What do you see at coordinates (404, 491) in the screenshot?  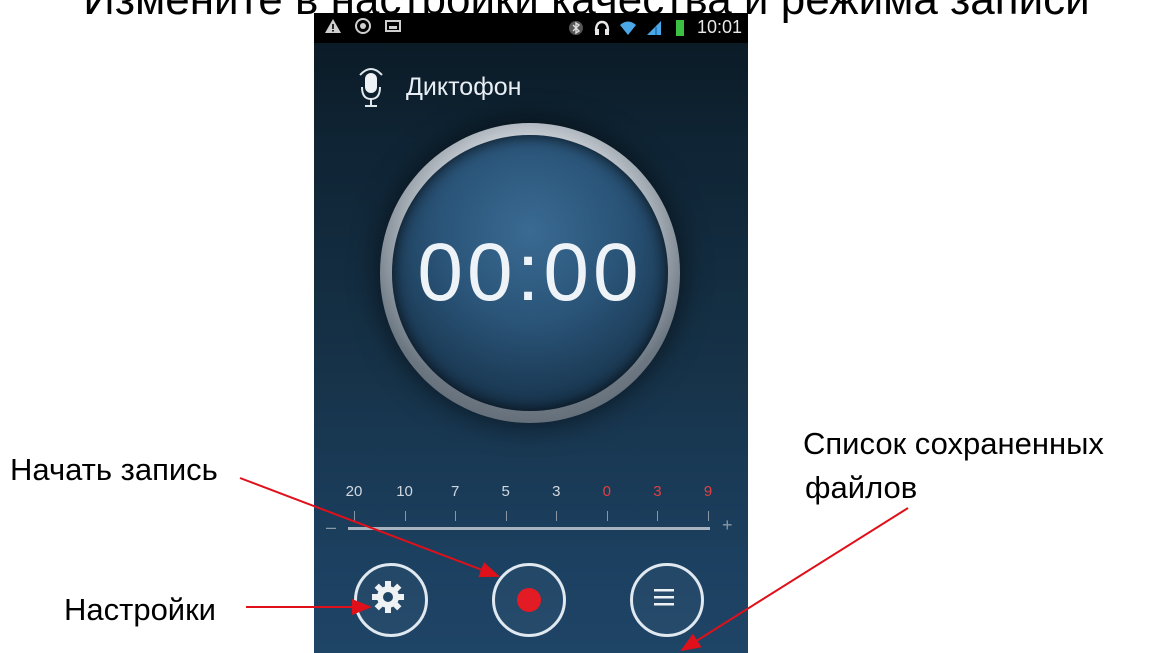 I see `meter-label: 10` at bounding box center [404, 491].